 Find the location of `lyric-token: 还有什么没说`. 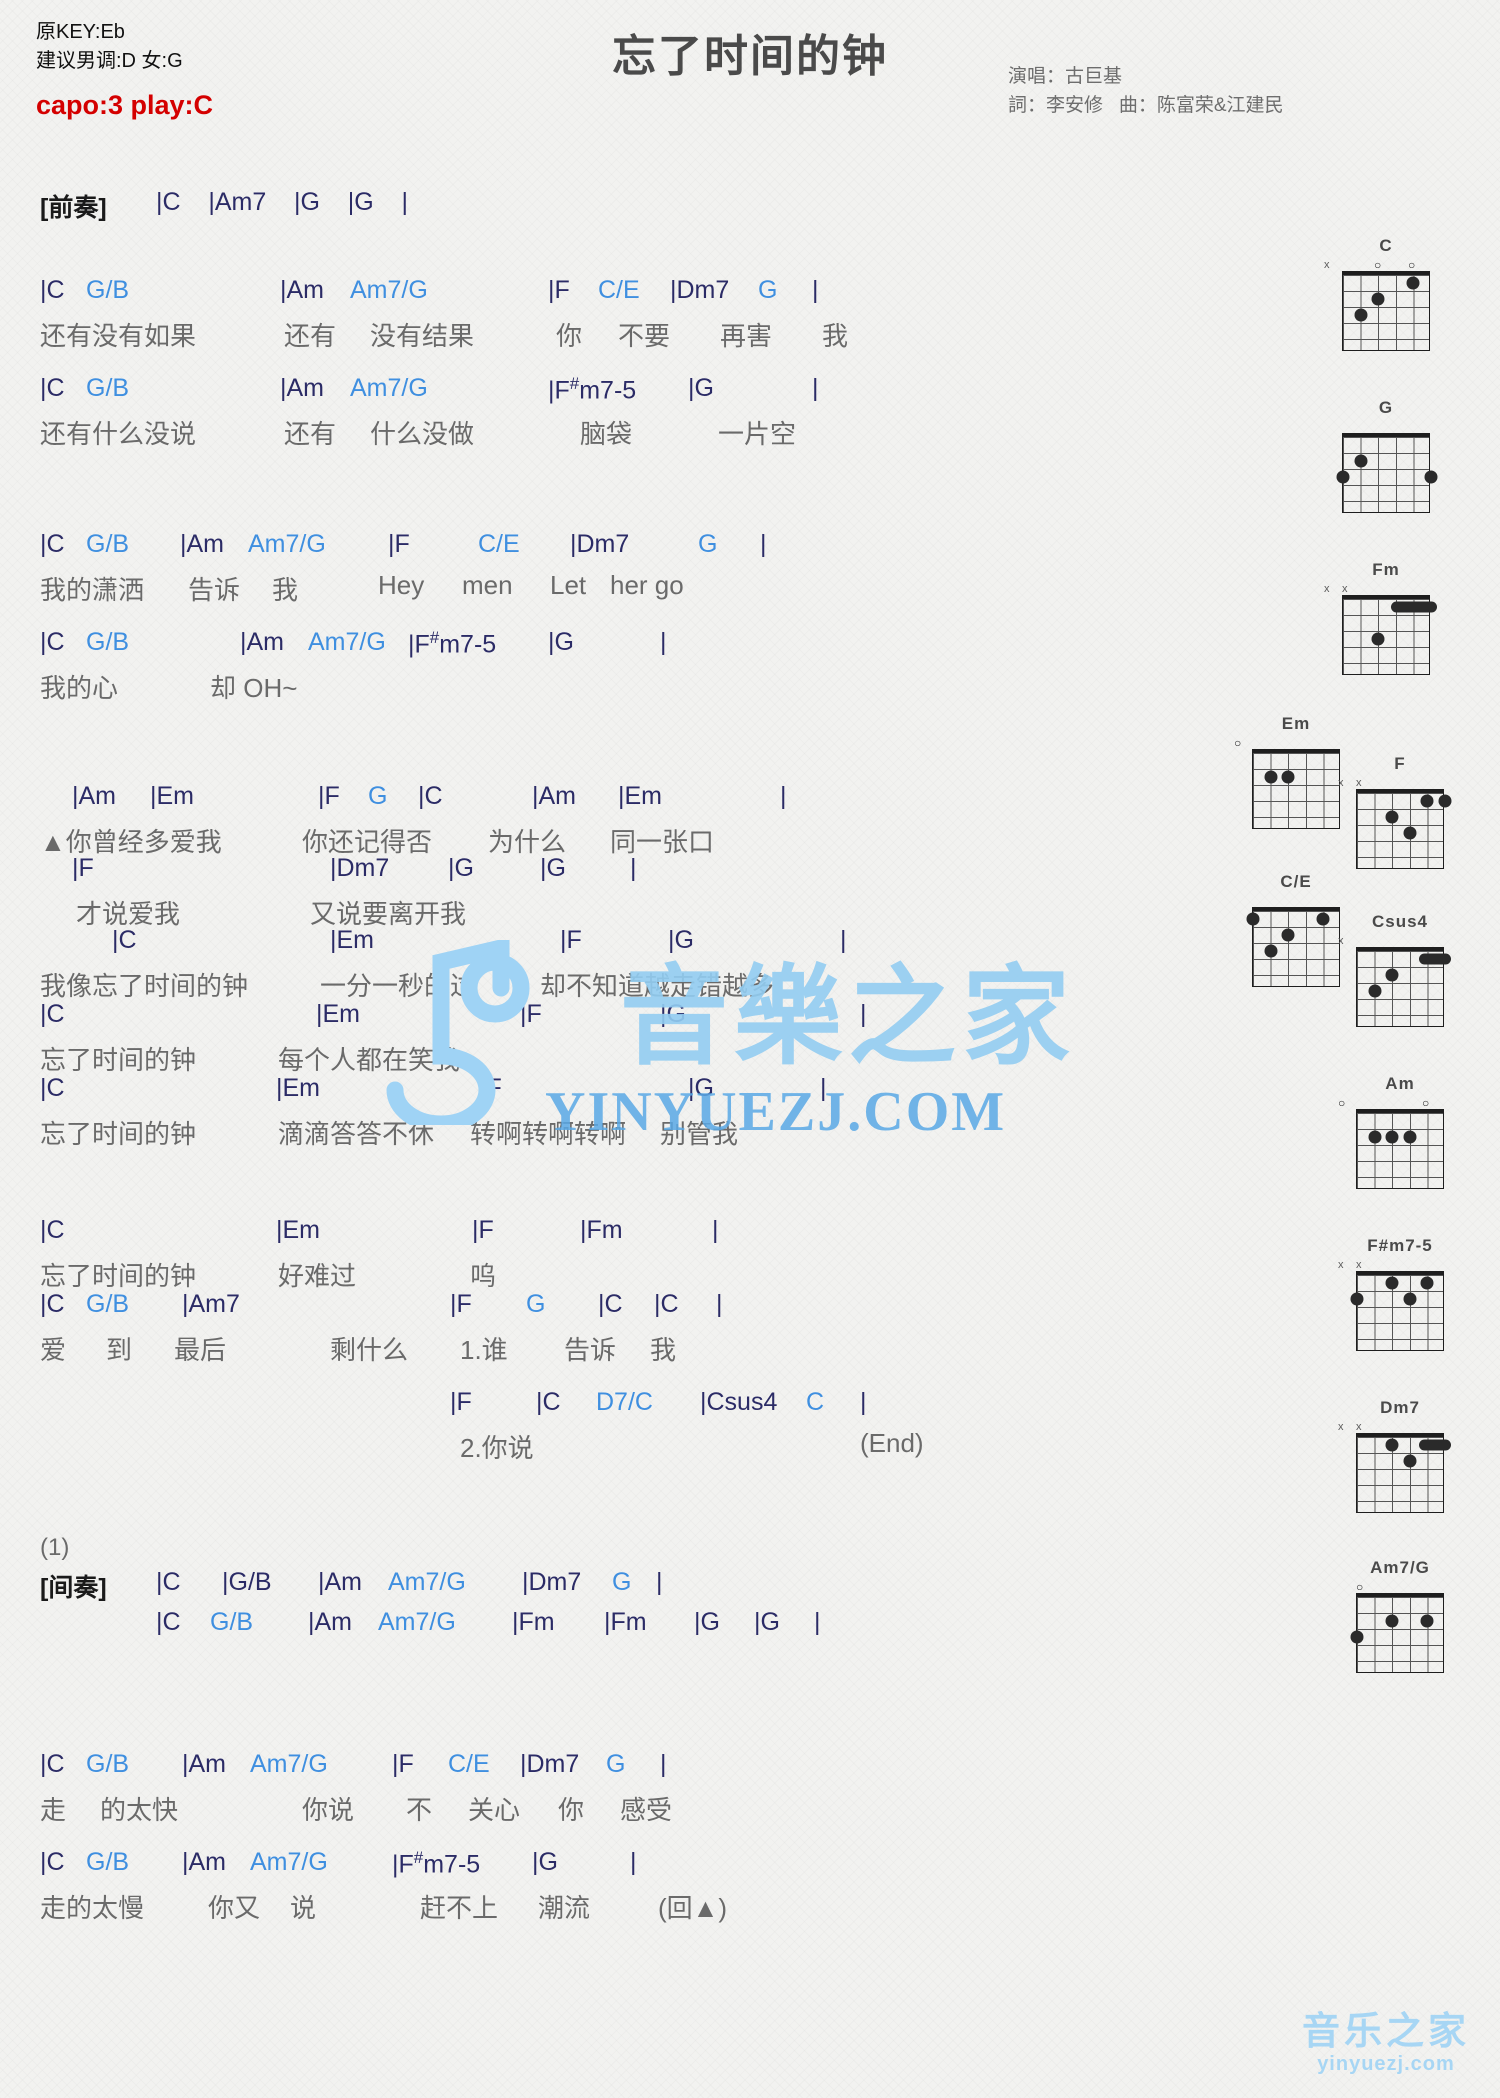

lyric-token: 还有什么没说 is located at coordinates (118, 434).